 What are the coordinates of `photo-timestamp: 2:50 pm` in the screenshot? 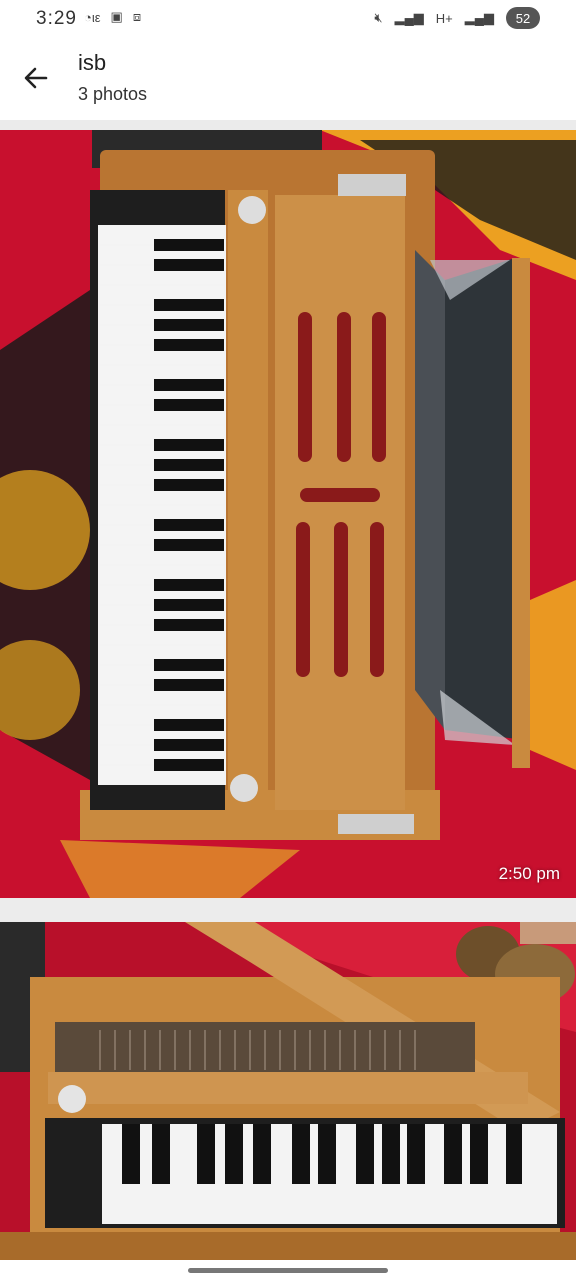 It's located at (529, 873).